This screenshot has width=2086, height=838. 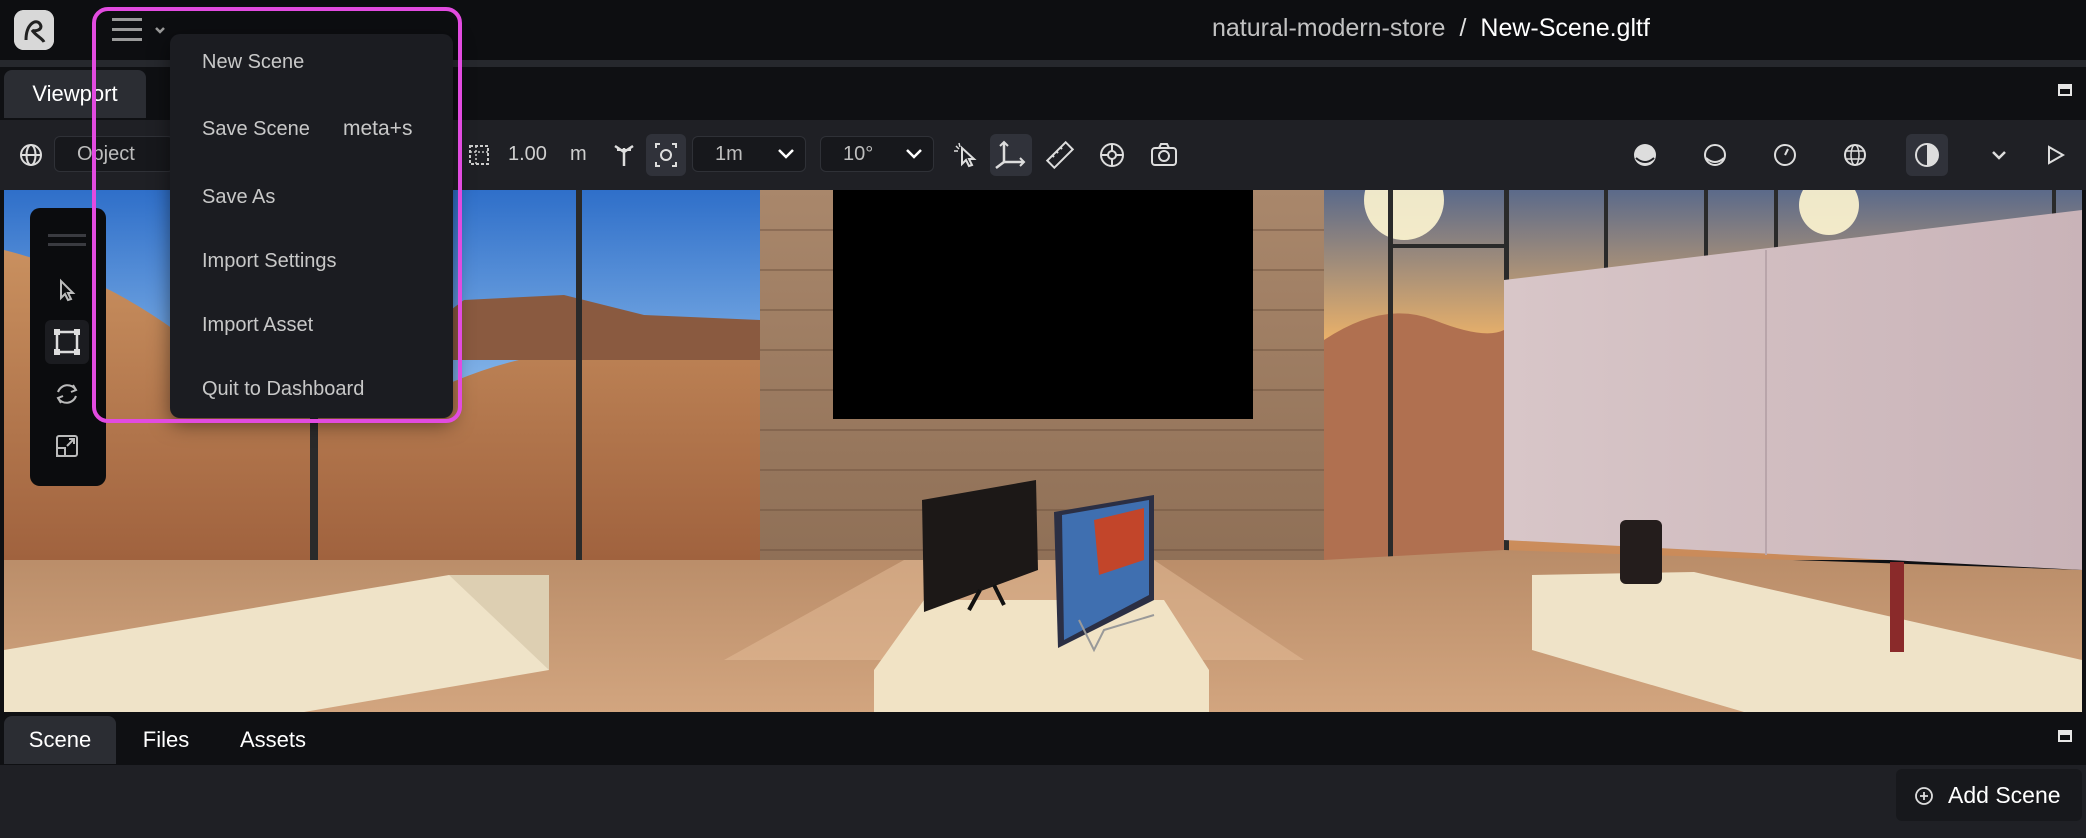 I want to click on solid-shading-icon, so click(x=1645, y=155).